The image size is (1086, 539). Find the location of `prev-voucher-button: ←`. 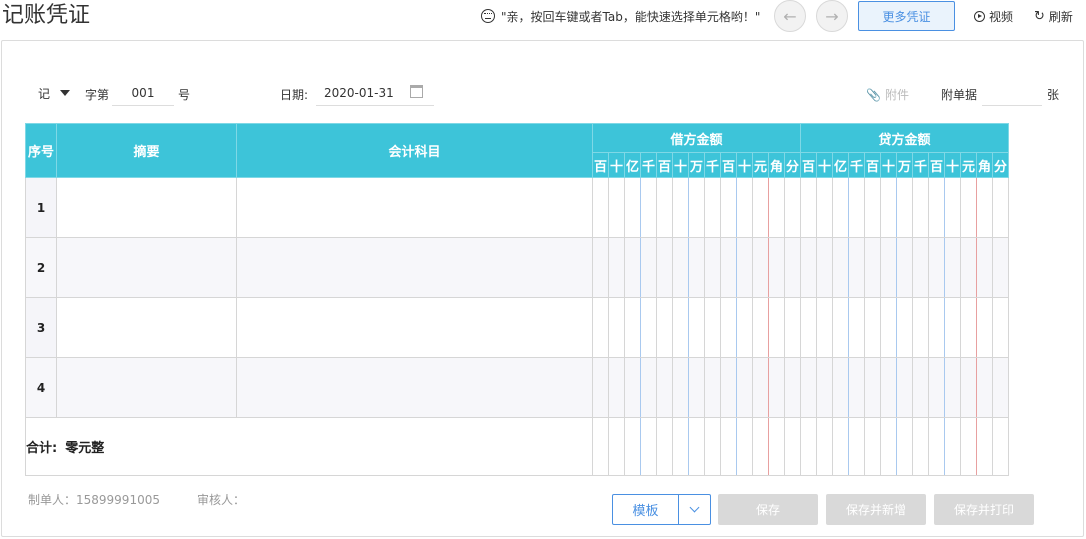

prev-voucher-button: ← is located at coordinates (790, 16).